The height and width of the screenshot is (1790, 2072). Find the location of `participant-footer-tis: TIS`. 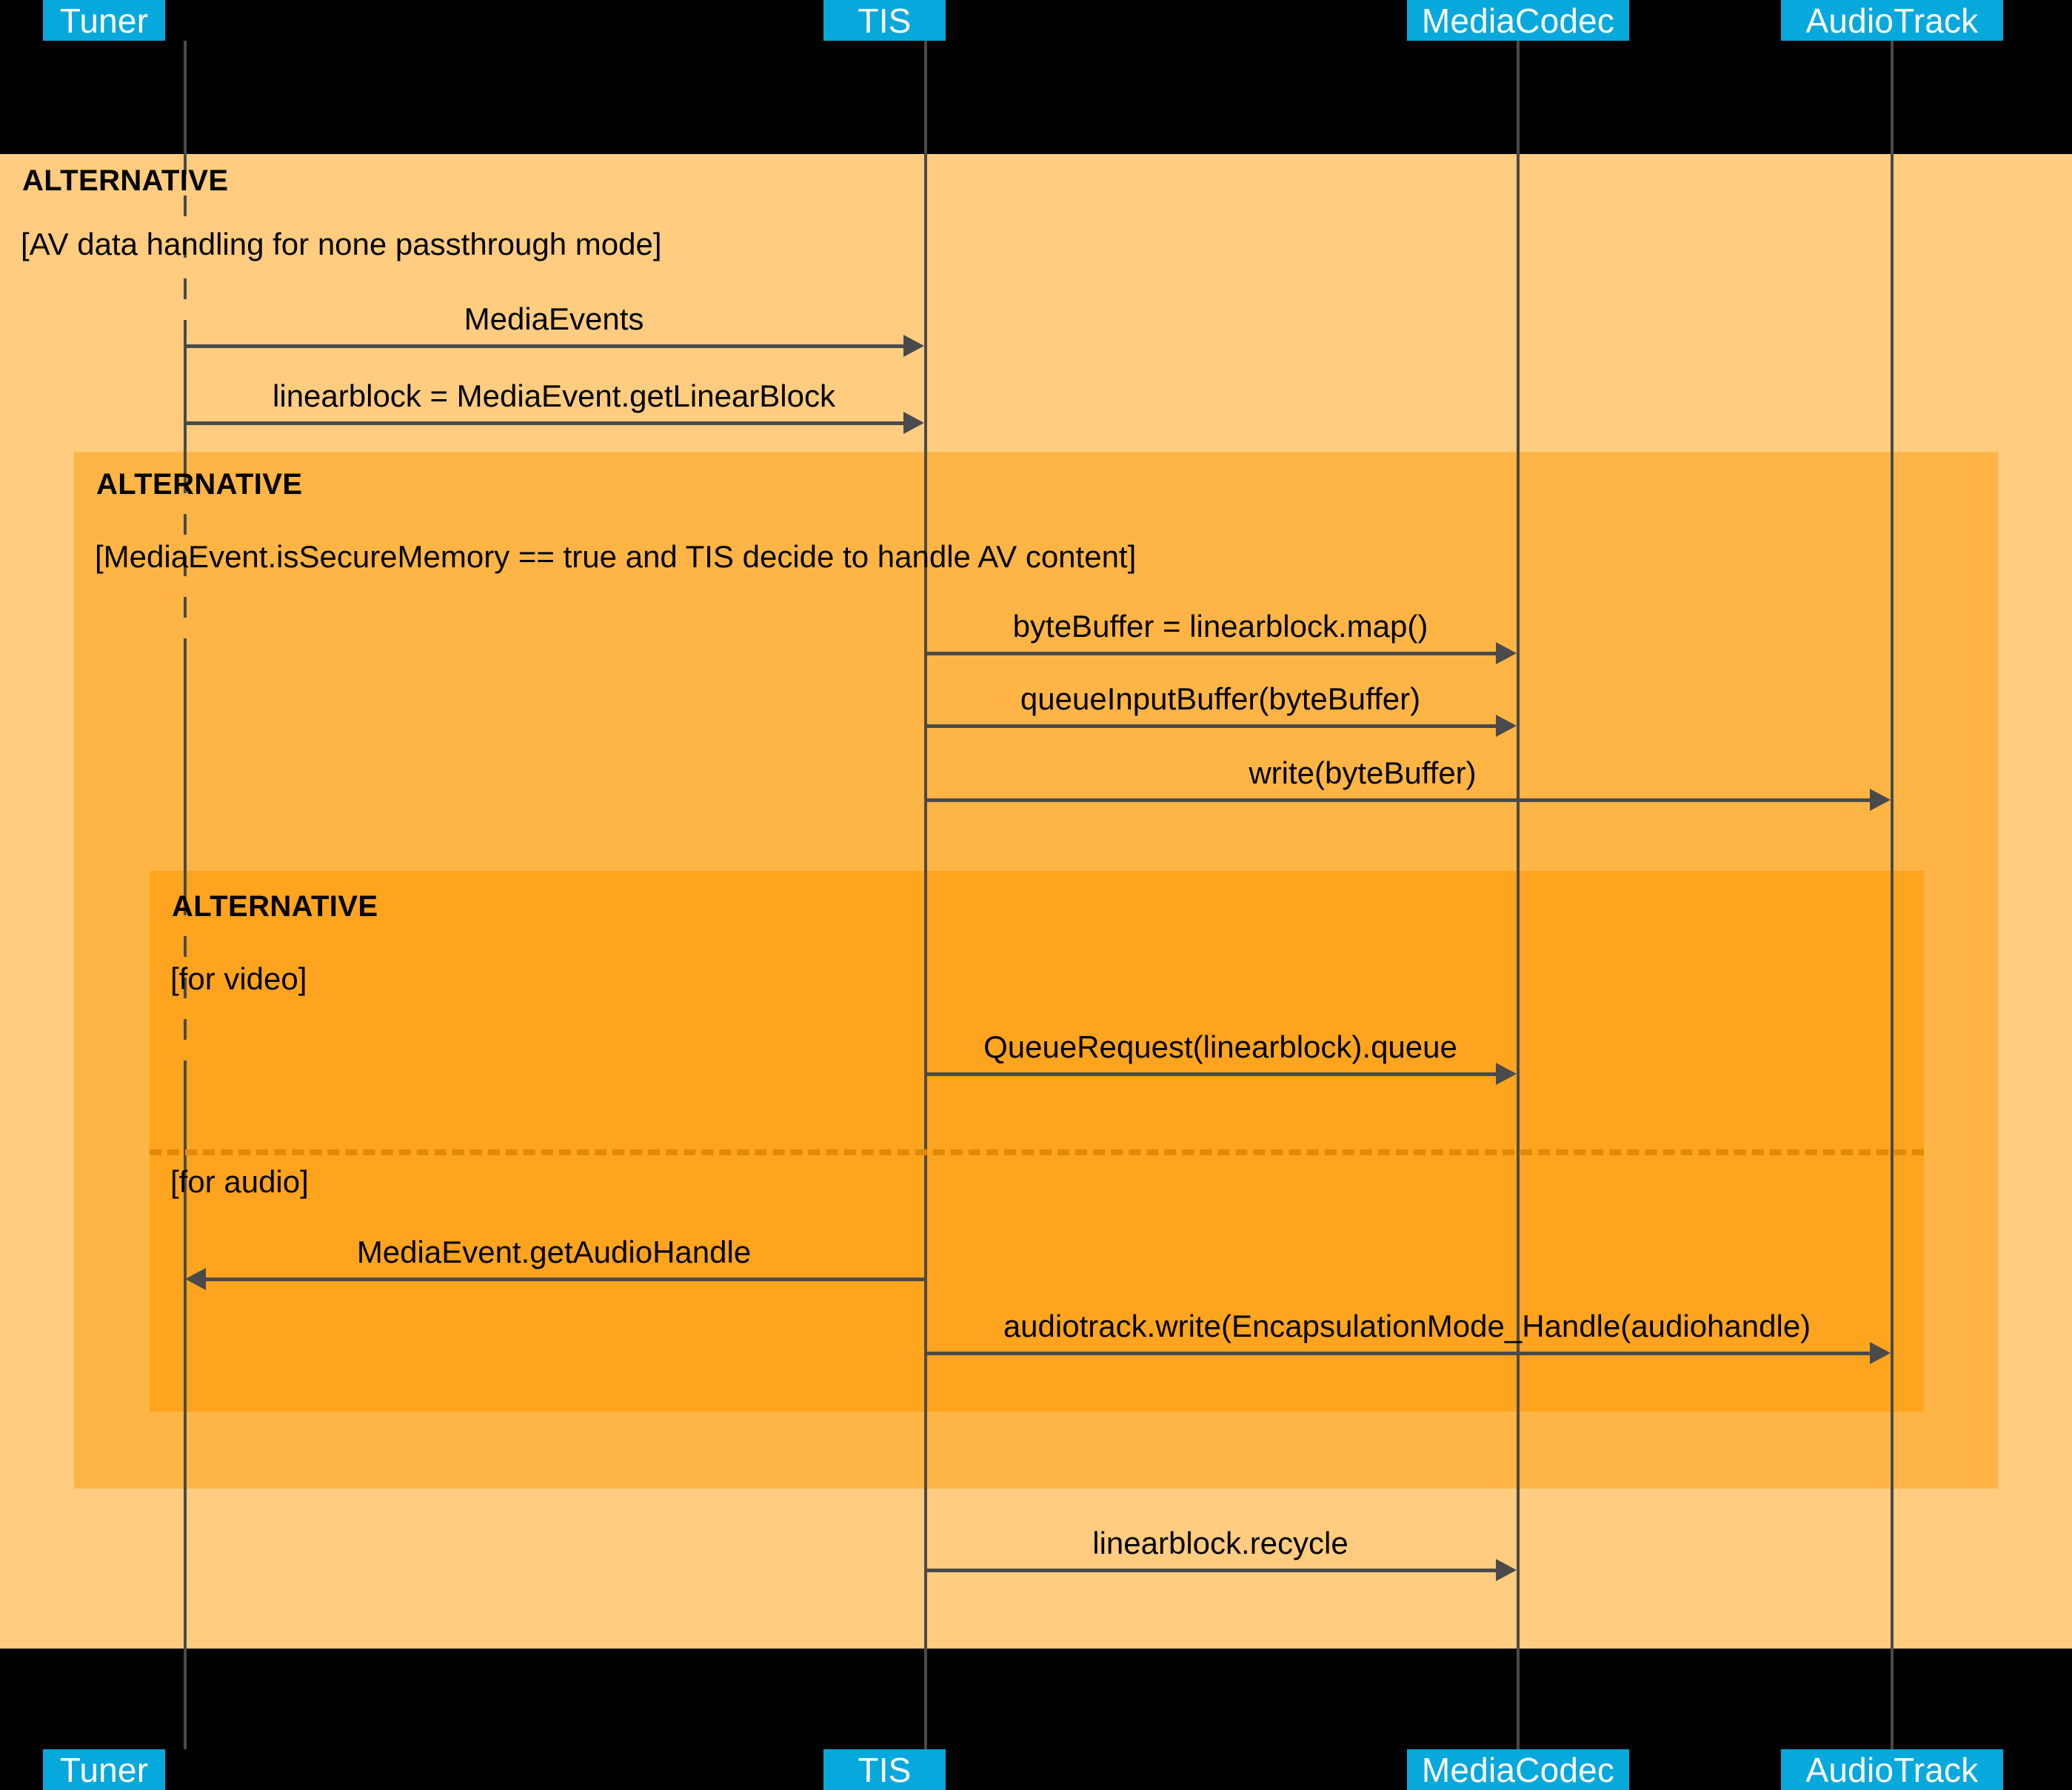

participant-footer-tis: TIS is located at coordinates (884, 1769).